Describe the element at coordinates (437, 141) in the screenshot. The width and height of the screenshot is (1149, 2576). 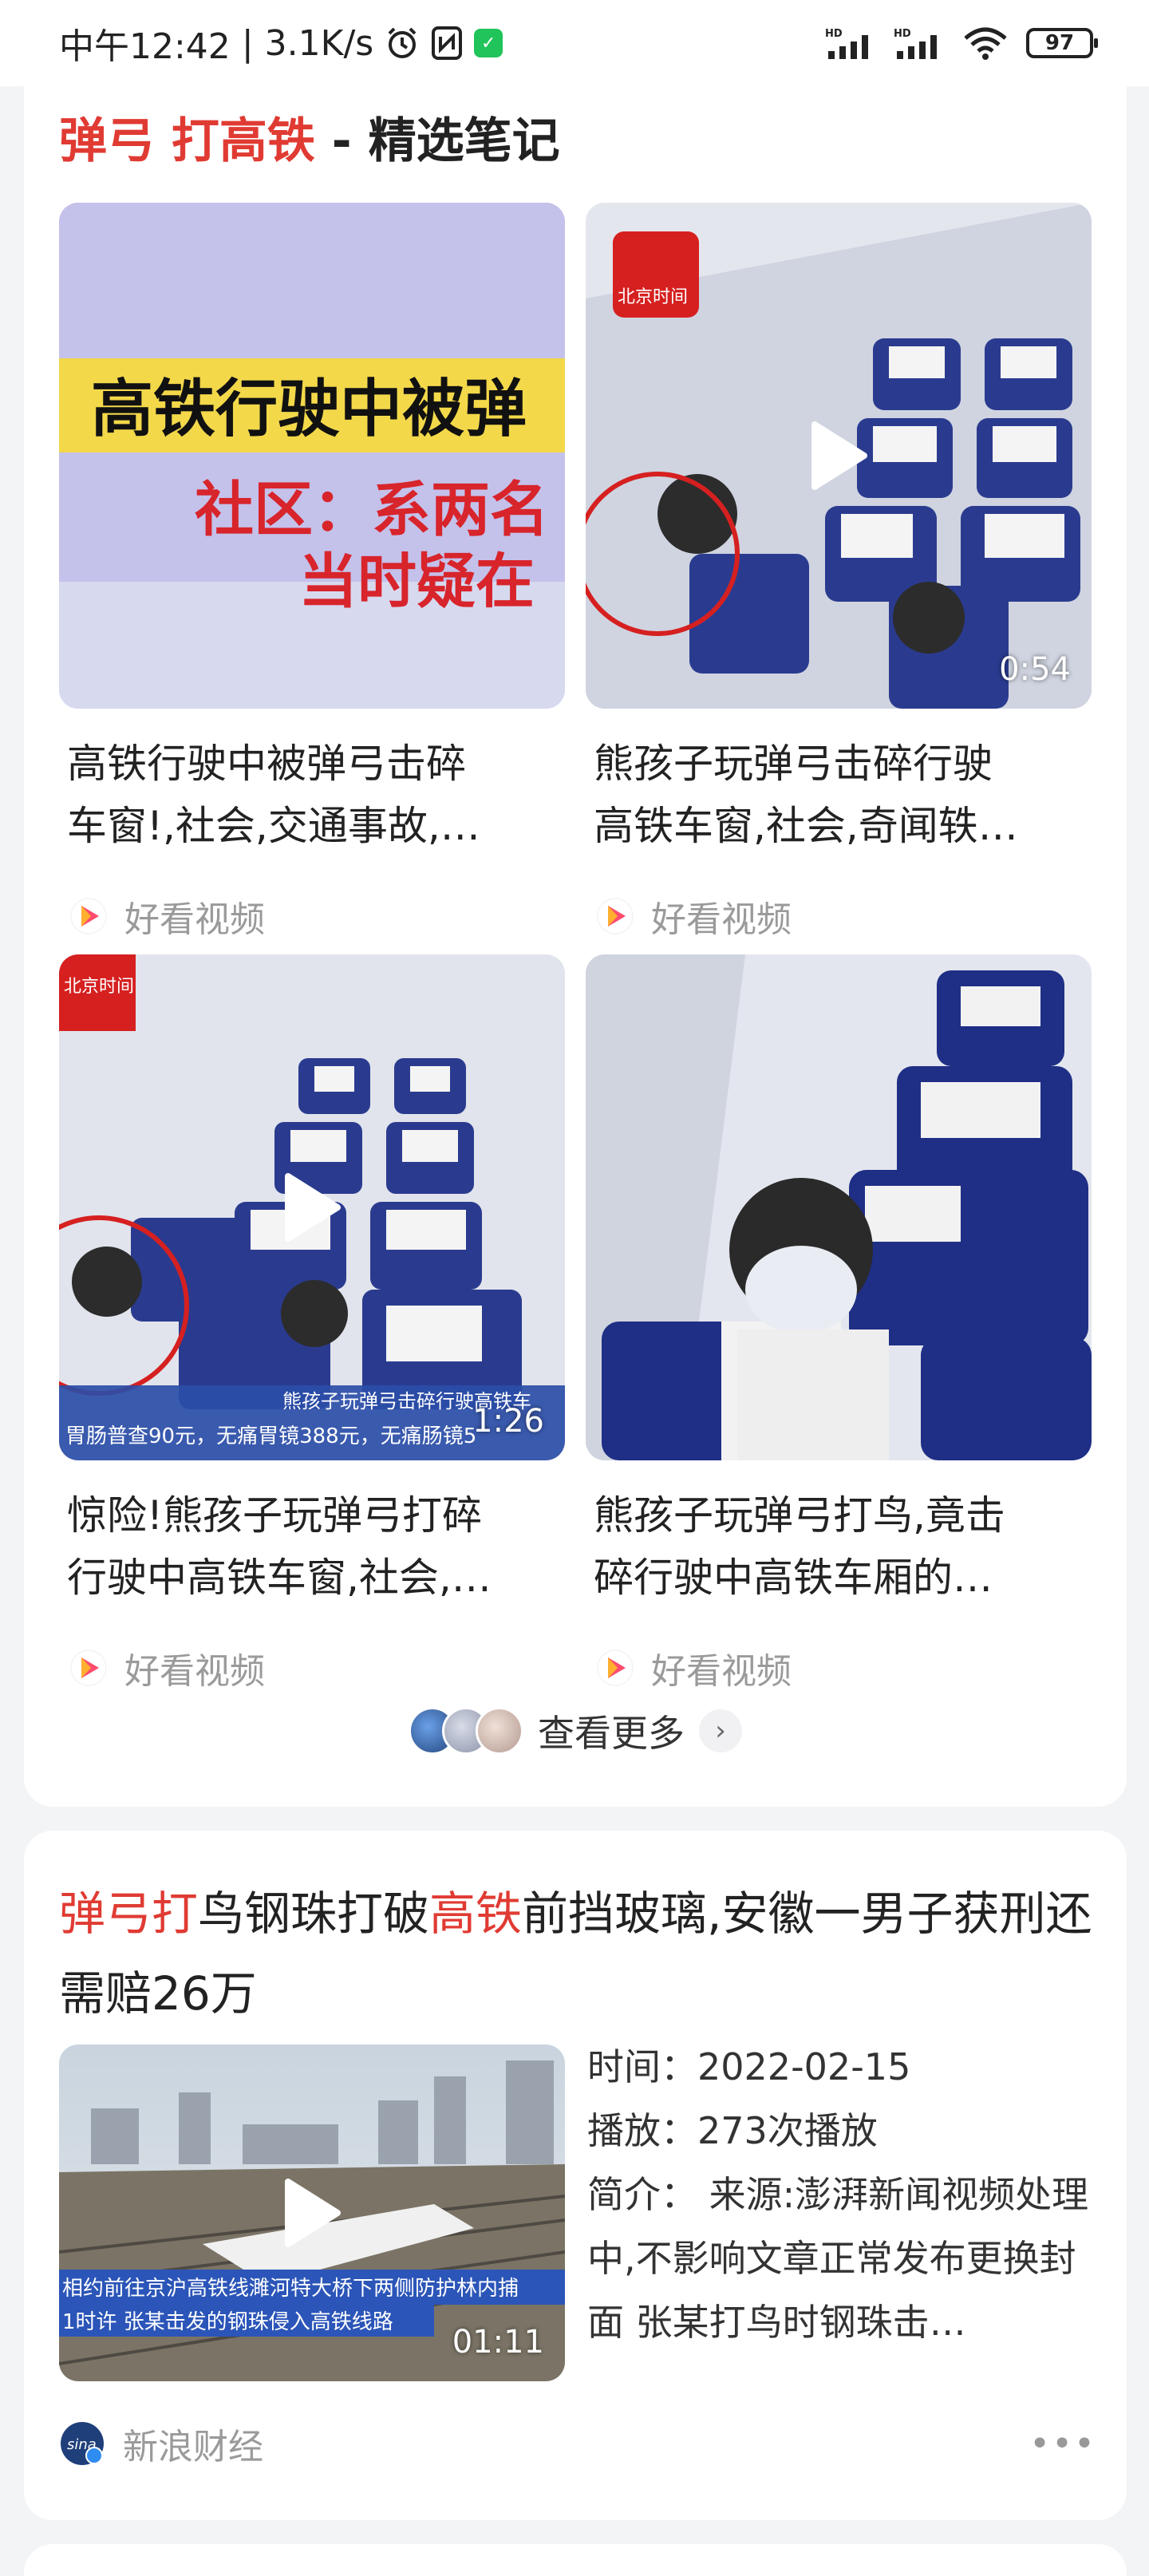
I see `title-suffix: - 精选笔记` at that location.